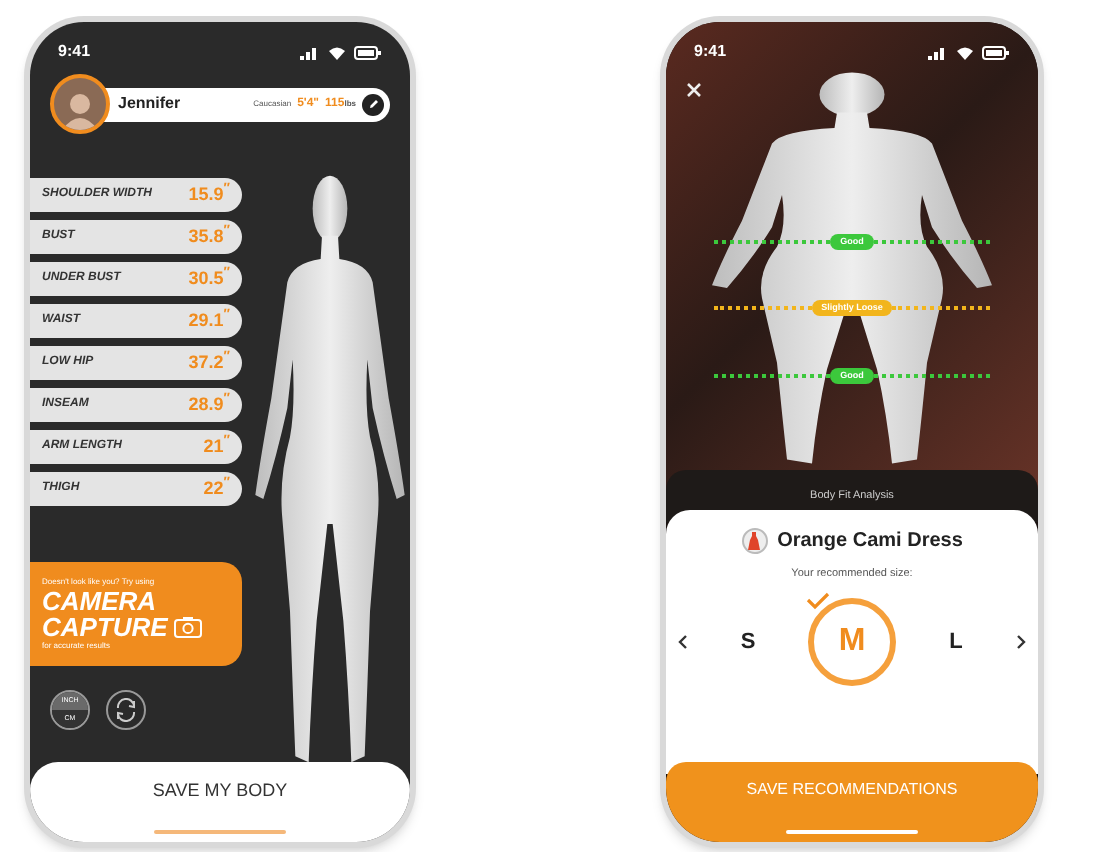 Image resolution: width=1104 pixels, height=852 pixels. I want to click on pencil-icon, so click(373, 104).